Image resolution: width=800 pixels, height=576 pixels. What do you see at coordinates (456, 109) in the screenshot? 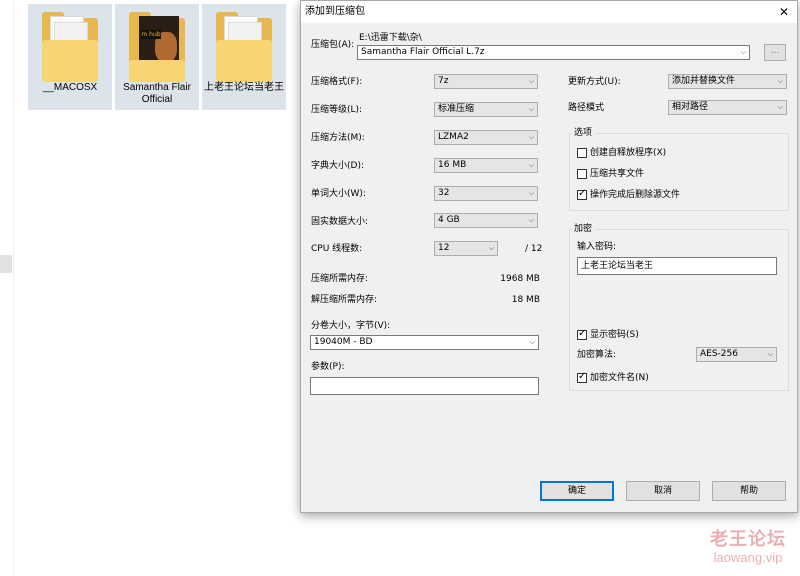
I see `level-value: 标准压缩` at bounding box center [456, 109].